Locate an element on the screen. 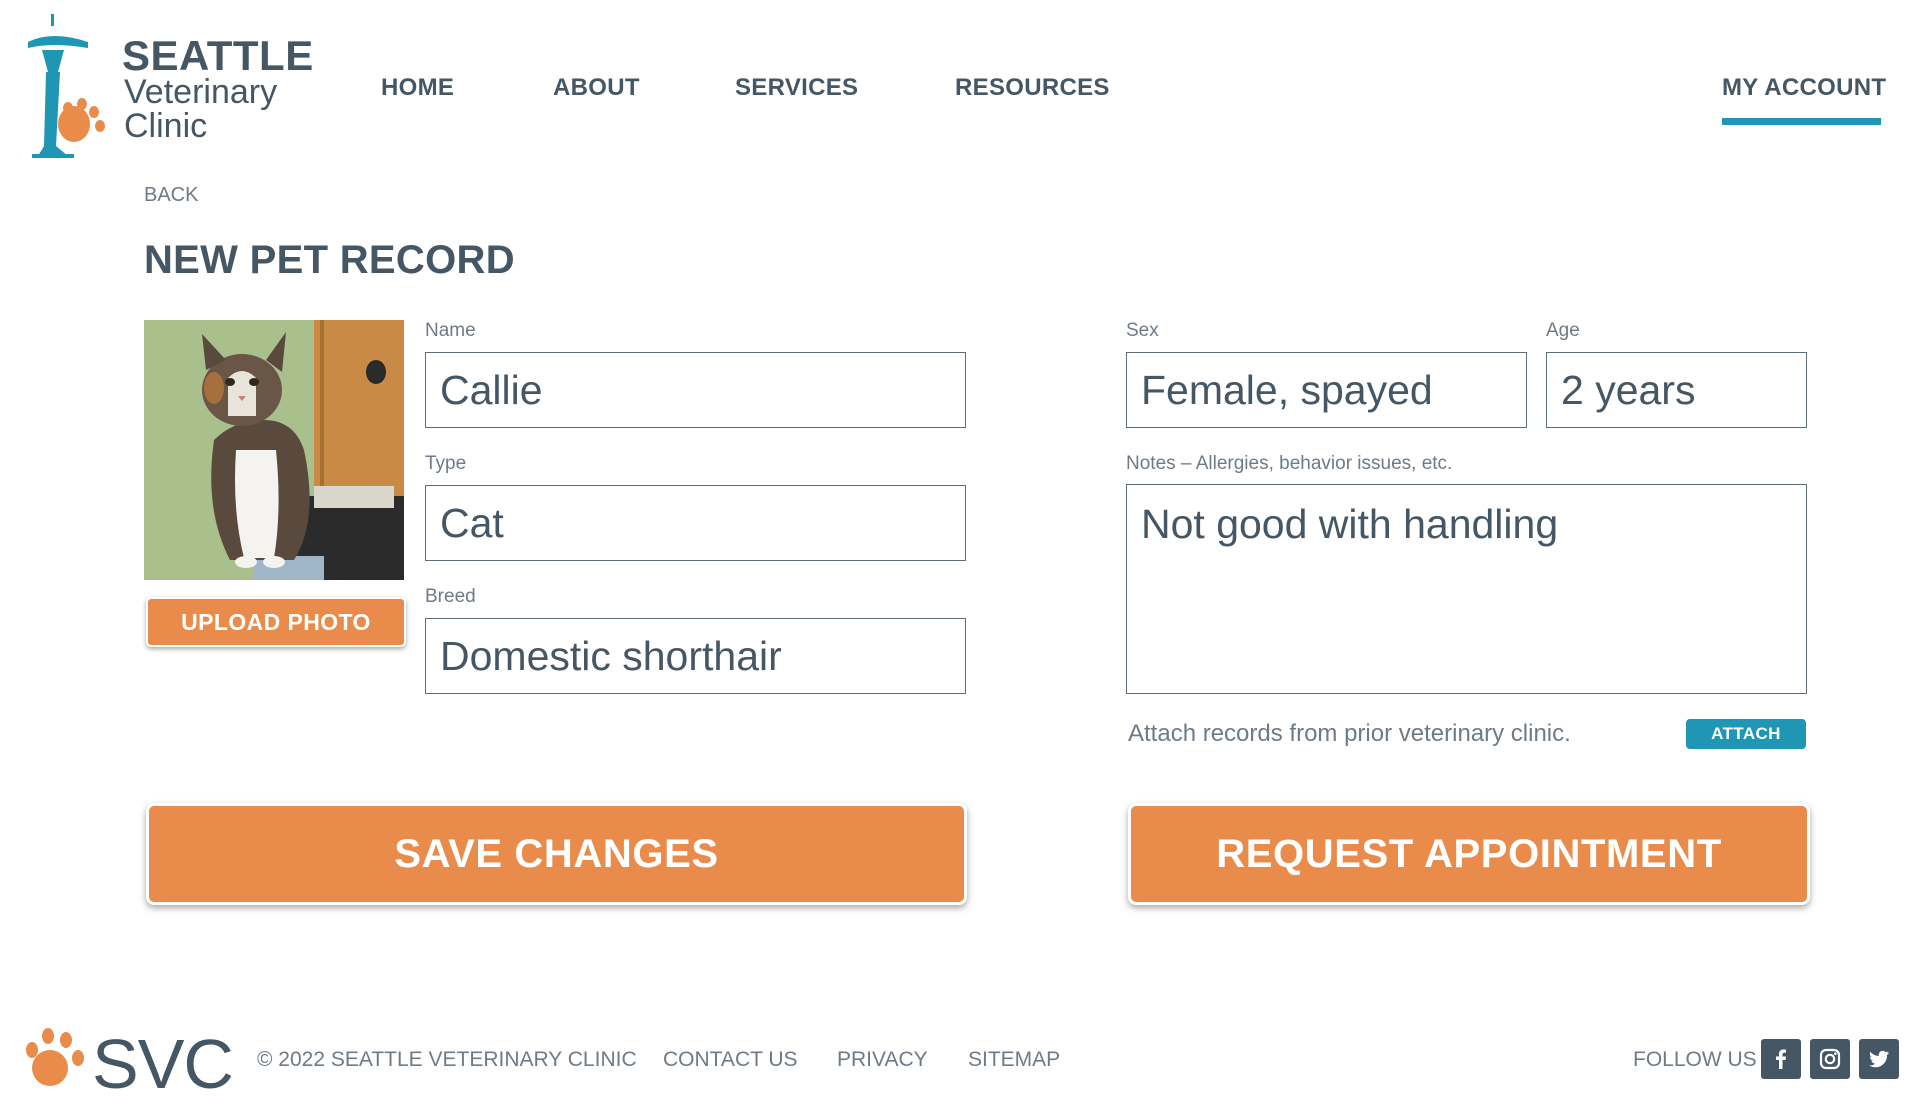 This screenshot has width=1920, height=1104. instagram-icon is located at coordinates (1830, 1059).